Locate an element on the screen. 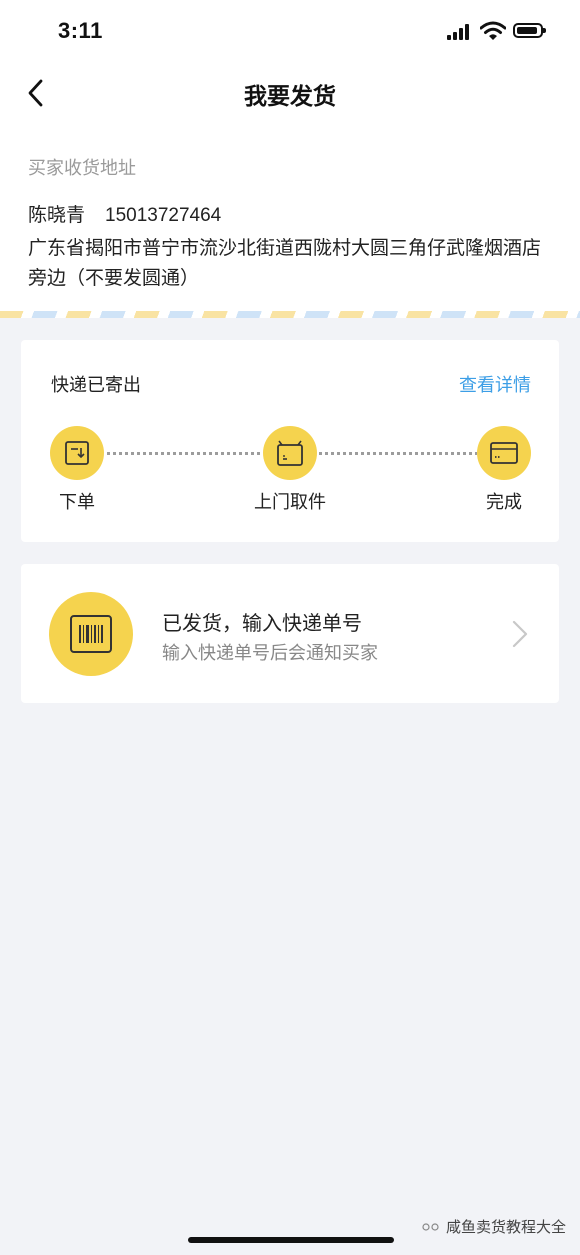  buyer-address: 广东省揭阳市普宁市流沙北街道西陇村大圆三角仔武隆烟酒店旁边（不要发圆通） is located at coordinates (285, 263).